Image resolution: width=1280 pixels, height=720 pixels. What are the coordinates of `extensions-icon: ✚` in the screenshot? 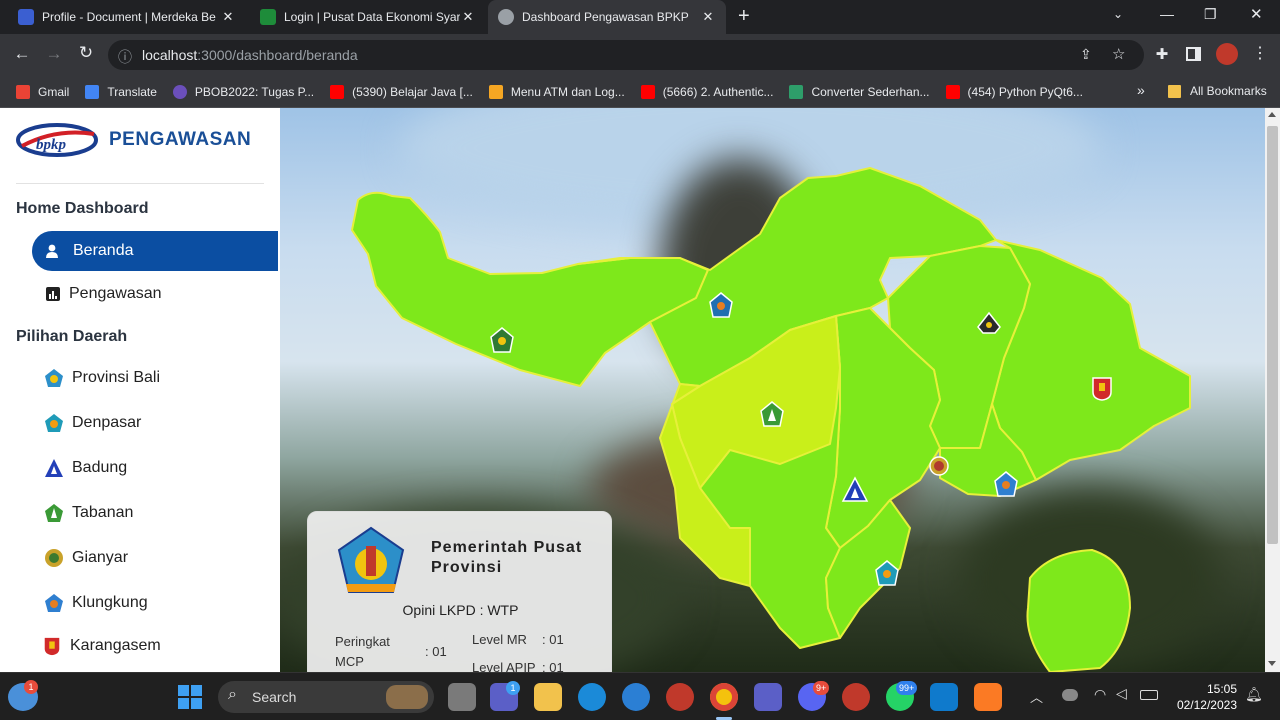 It's located at (1162, 54).